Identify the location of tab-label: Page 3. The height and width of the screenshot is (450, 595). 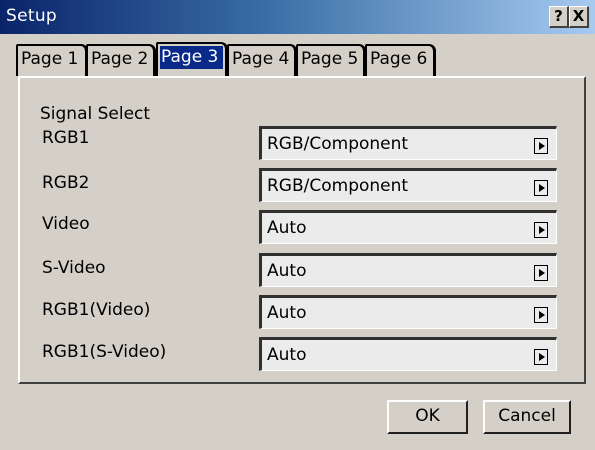
(191, 57).